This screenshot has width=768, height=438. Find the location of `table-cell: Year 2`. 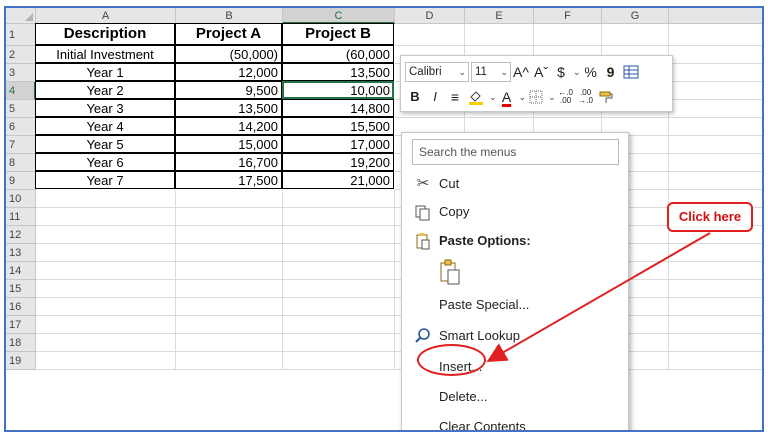

table-cell: Year 2 is located at coordinates (105, 90).